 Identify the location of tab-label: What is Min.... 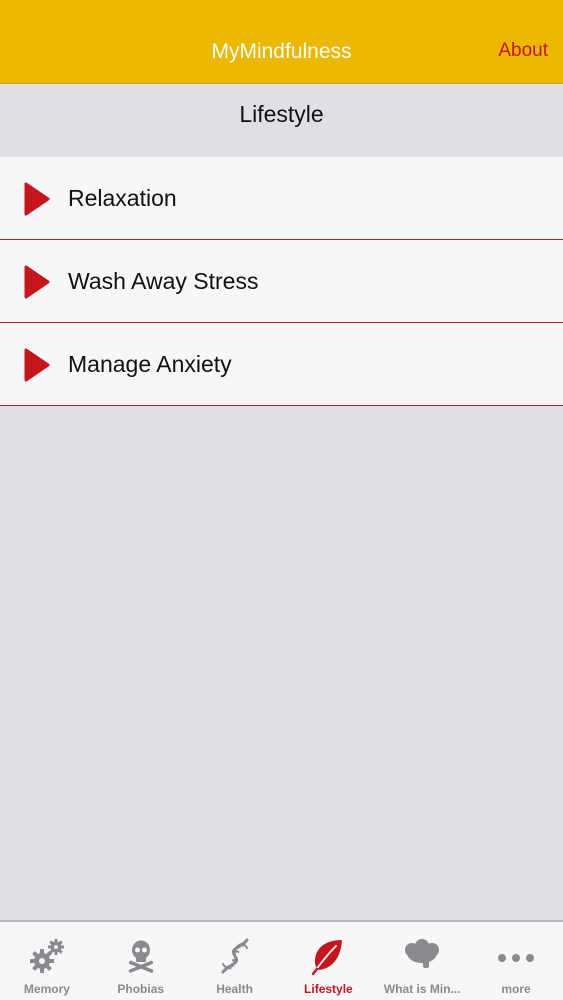
(422, 989).